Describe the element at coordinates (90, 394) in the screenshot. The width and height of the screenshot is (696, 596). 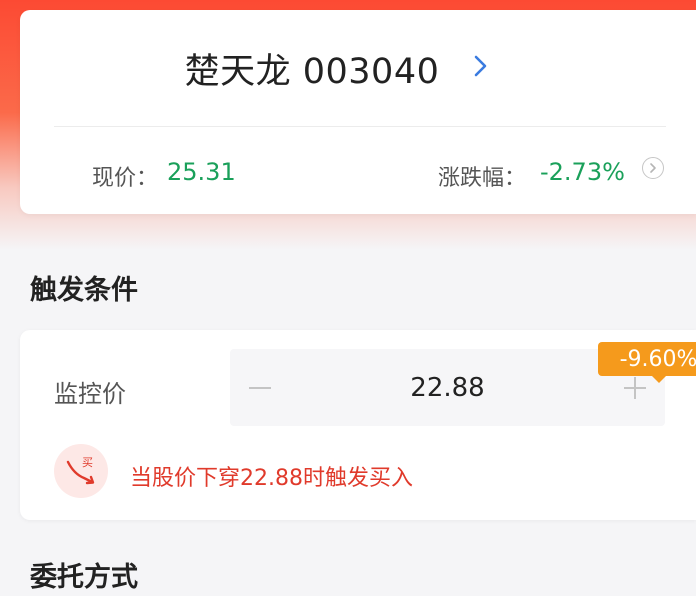
I see `monitor-price-label: 监控价` at that location.